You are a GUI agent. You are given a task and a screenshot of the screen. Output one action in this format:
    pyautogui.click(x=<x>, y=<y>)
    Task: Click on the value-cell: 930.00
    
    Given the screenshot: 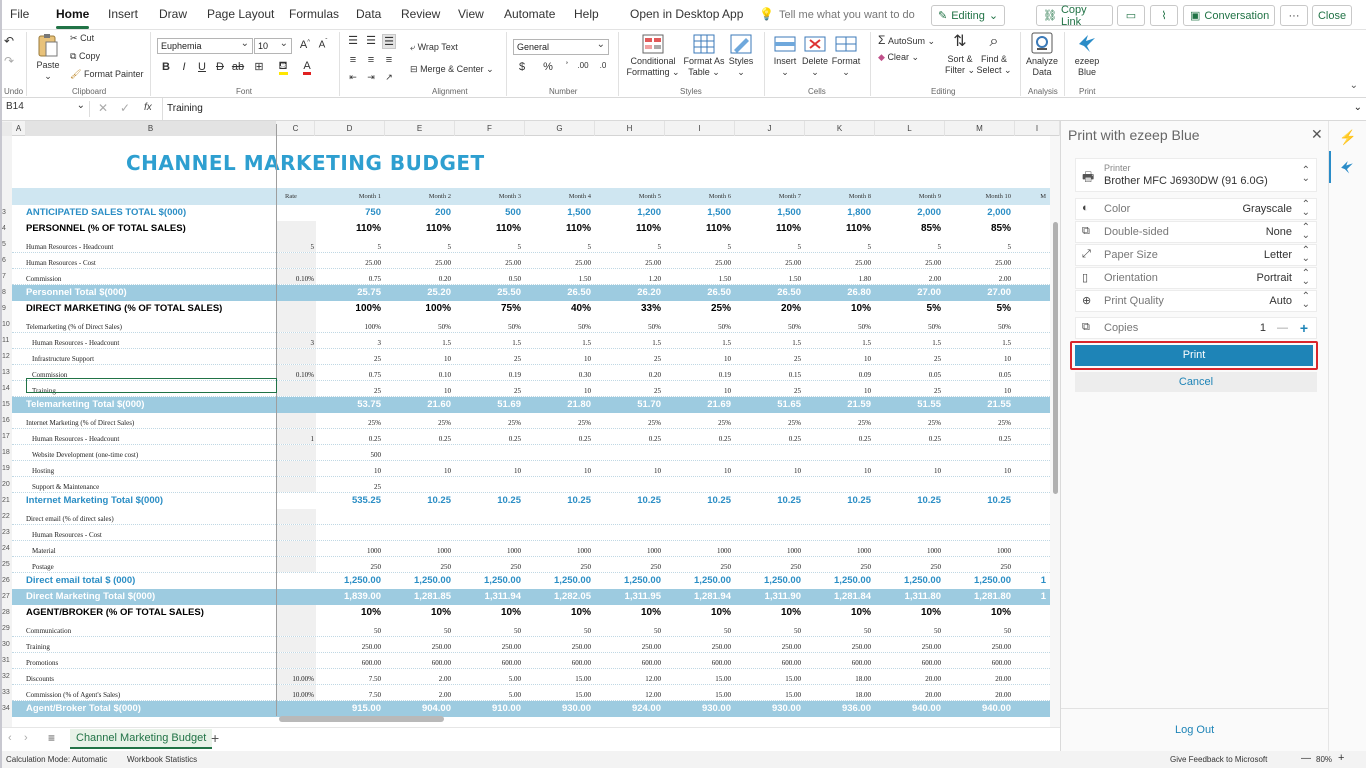 What is the action you would take?
    pyautogui.click(x=558, y=709)
    